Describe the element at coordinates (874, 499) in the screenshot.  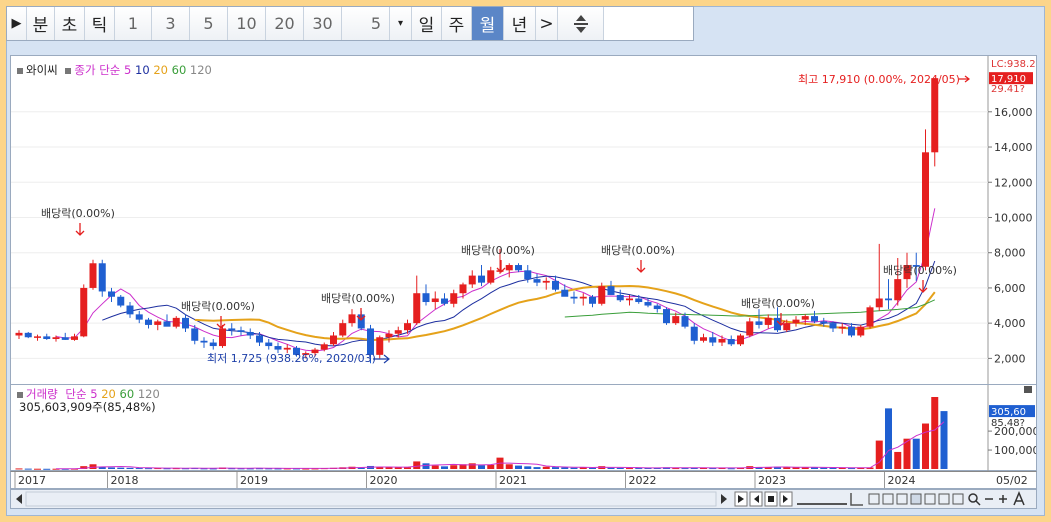
I see `copy-icon` at that location.